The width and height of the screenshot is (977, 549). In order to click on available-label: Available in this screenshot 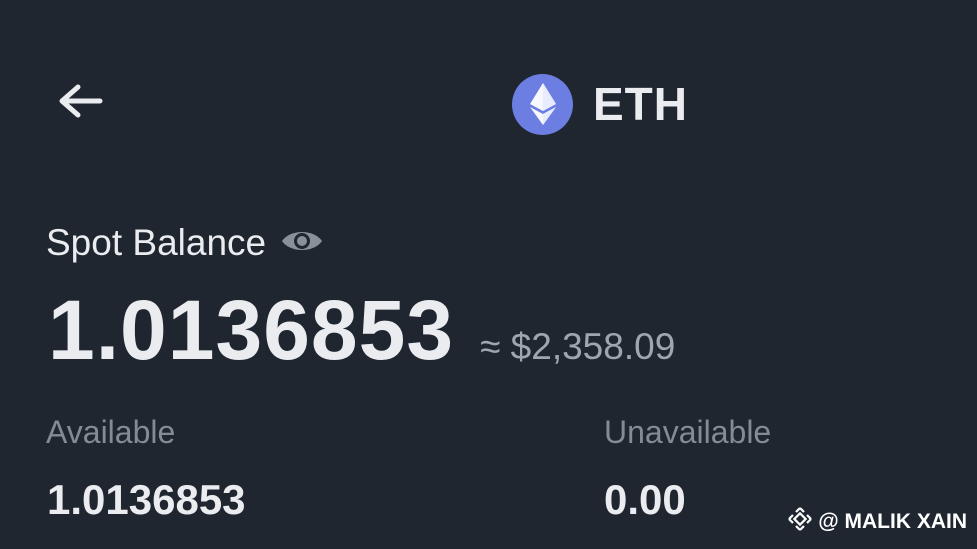, I will do `click(111, 432)`.